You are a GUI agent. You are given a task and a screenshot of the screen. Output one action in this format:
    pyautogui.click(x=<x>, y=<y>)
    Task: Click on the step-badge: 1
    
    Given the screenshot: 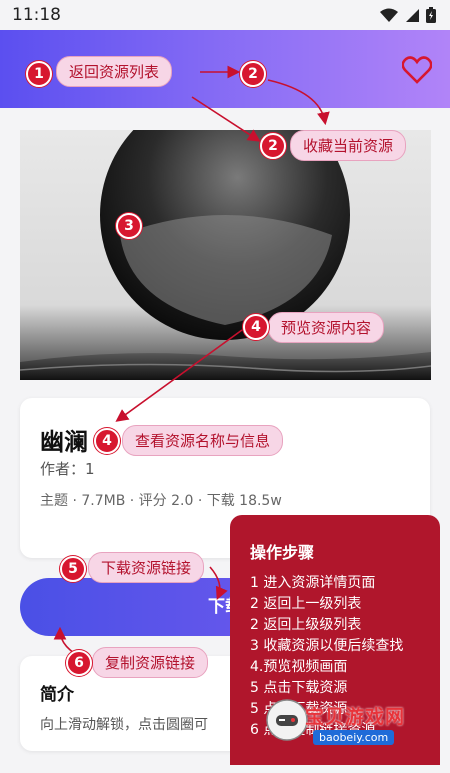 What is the action you would take?
    pyautogui.click(x=39, y=74)
    